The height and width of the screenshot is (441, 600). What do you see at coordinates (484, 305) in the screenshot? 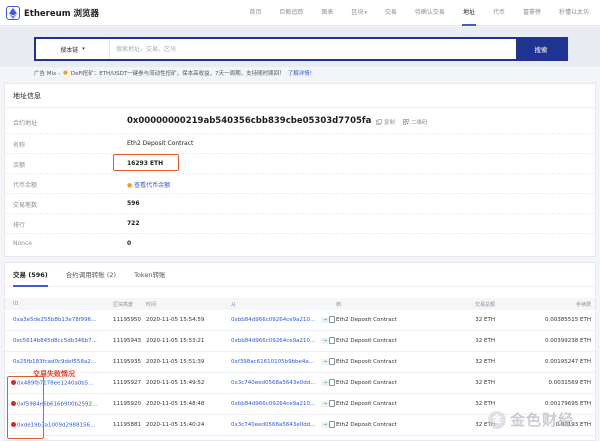
I see `column-header: 交易总额` at bounding box center [484, 305].